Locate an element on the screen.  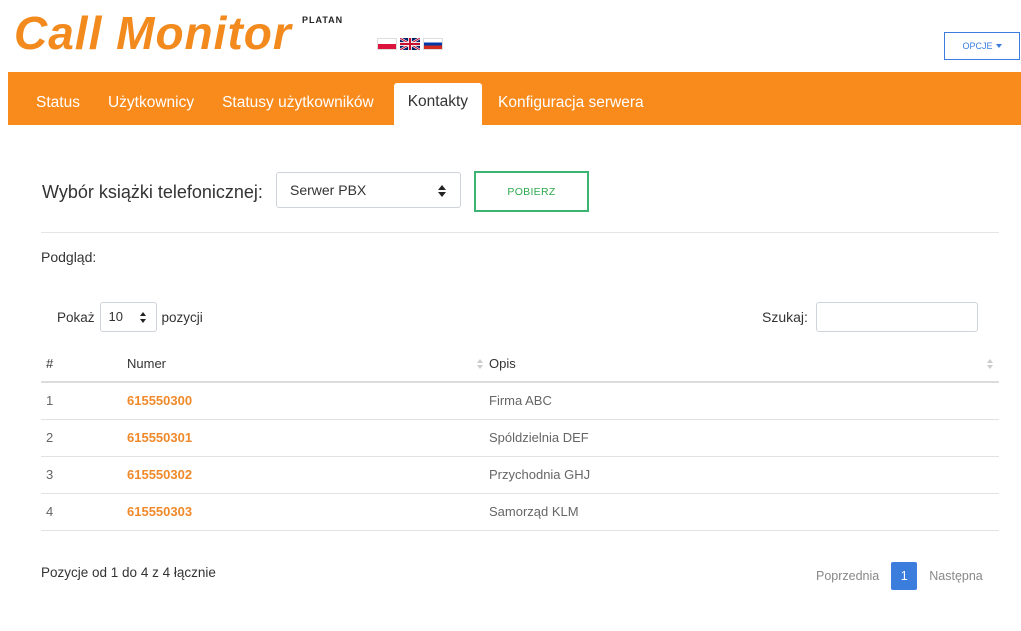
table-row: 4 615550303 Samorząd KLM is located at coordinates (520, 512).